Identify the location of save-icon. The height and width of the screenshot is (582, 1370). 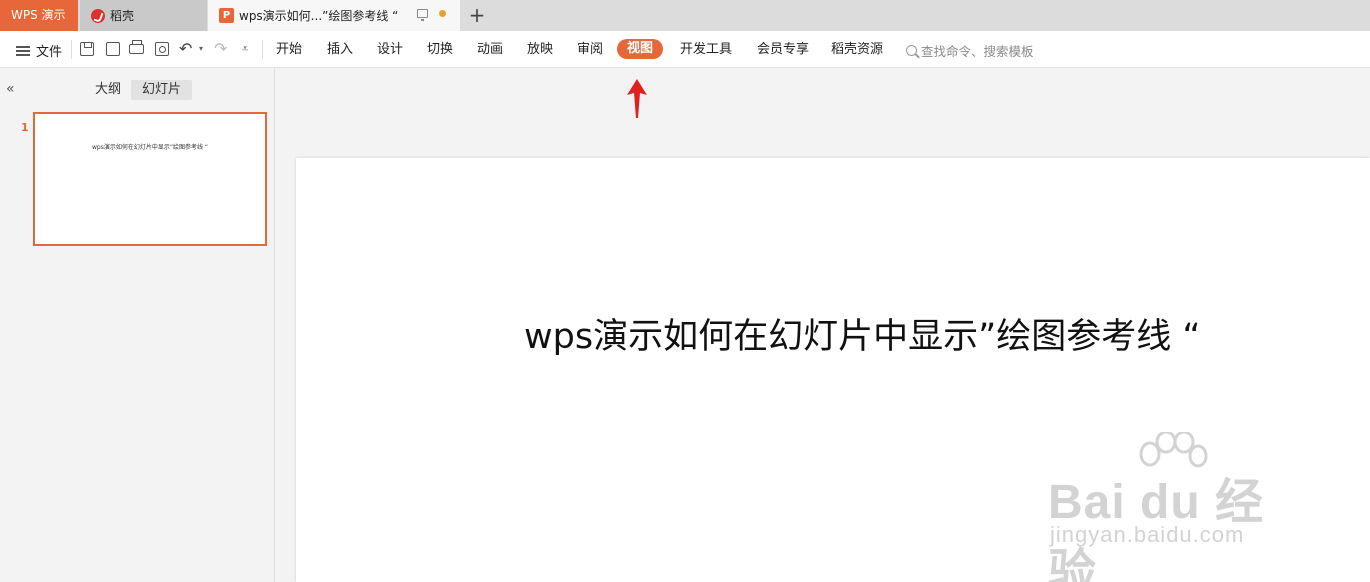
(87, 49).